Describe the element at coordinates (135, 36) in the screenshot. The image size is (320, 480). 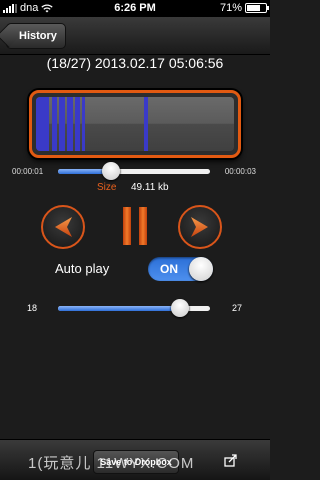
I see `nav-bar: History` at that location.